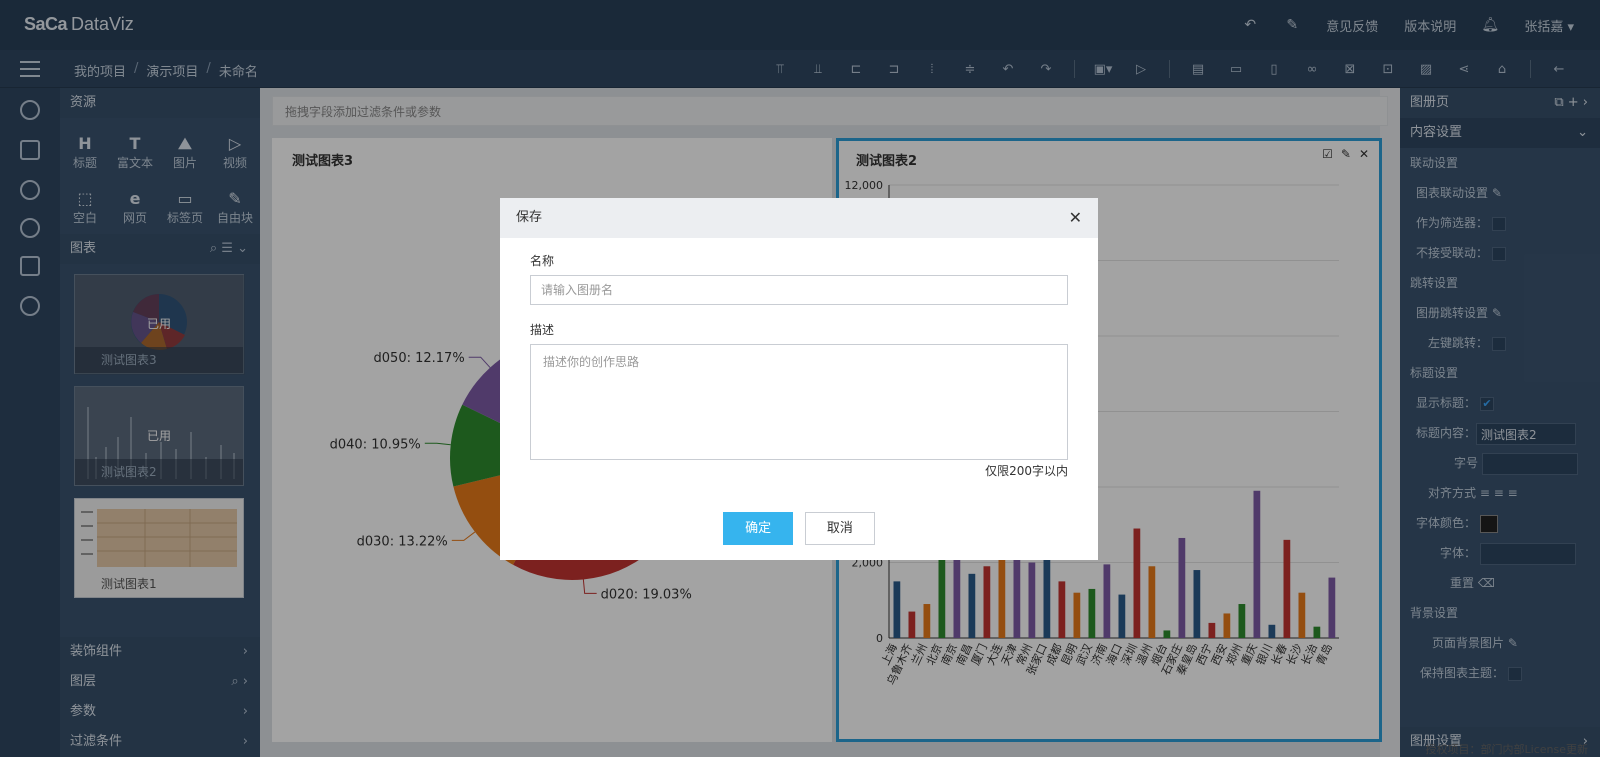  I want to click on dialog-title: 保存, so click(529, 217).